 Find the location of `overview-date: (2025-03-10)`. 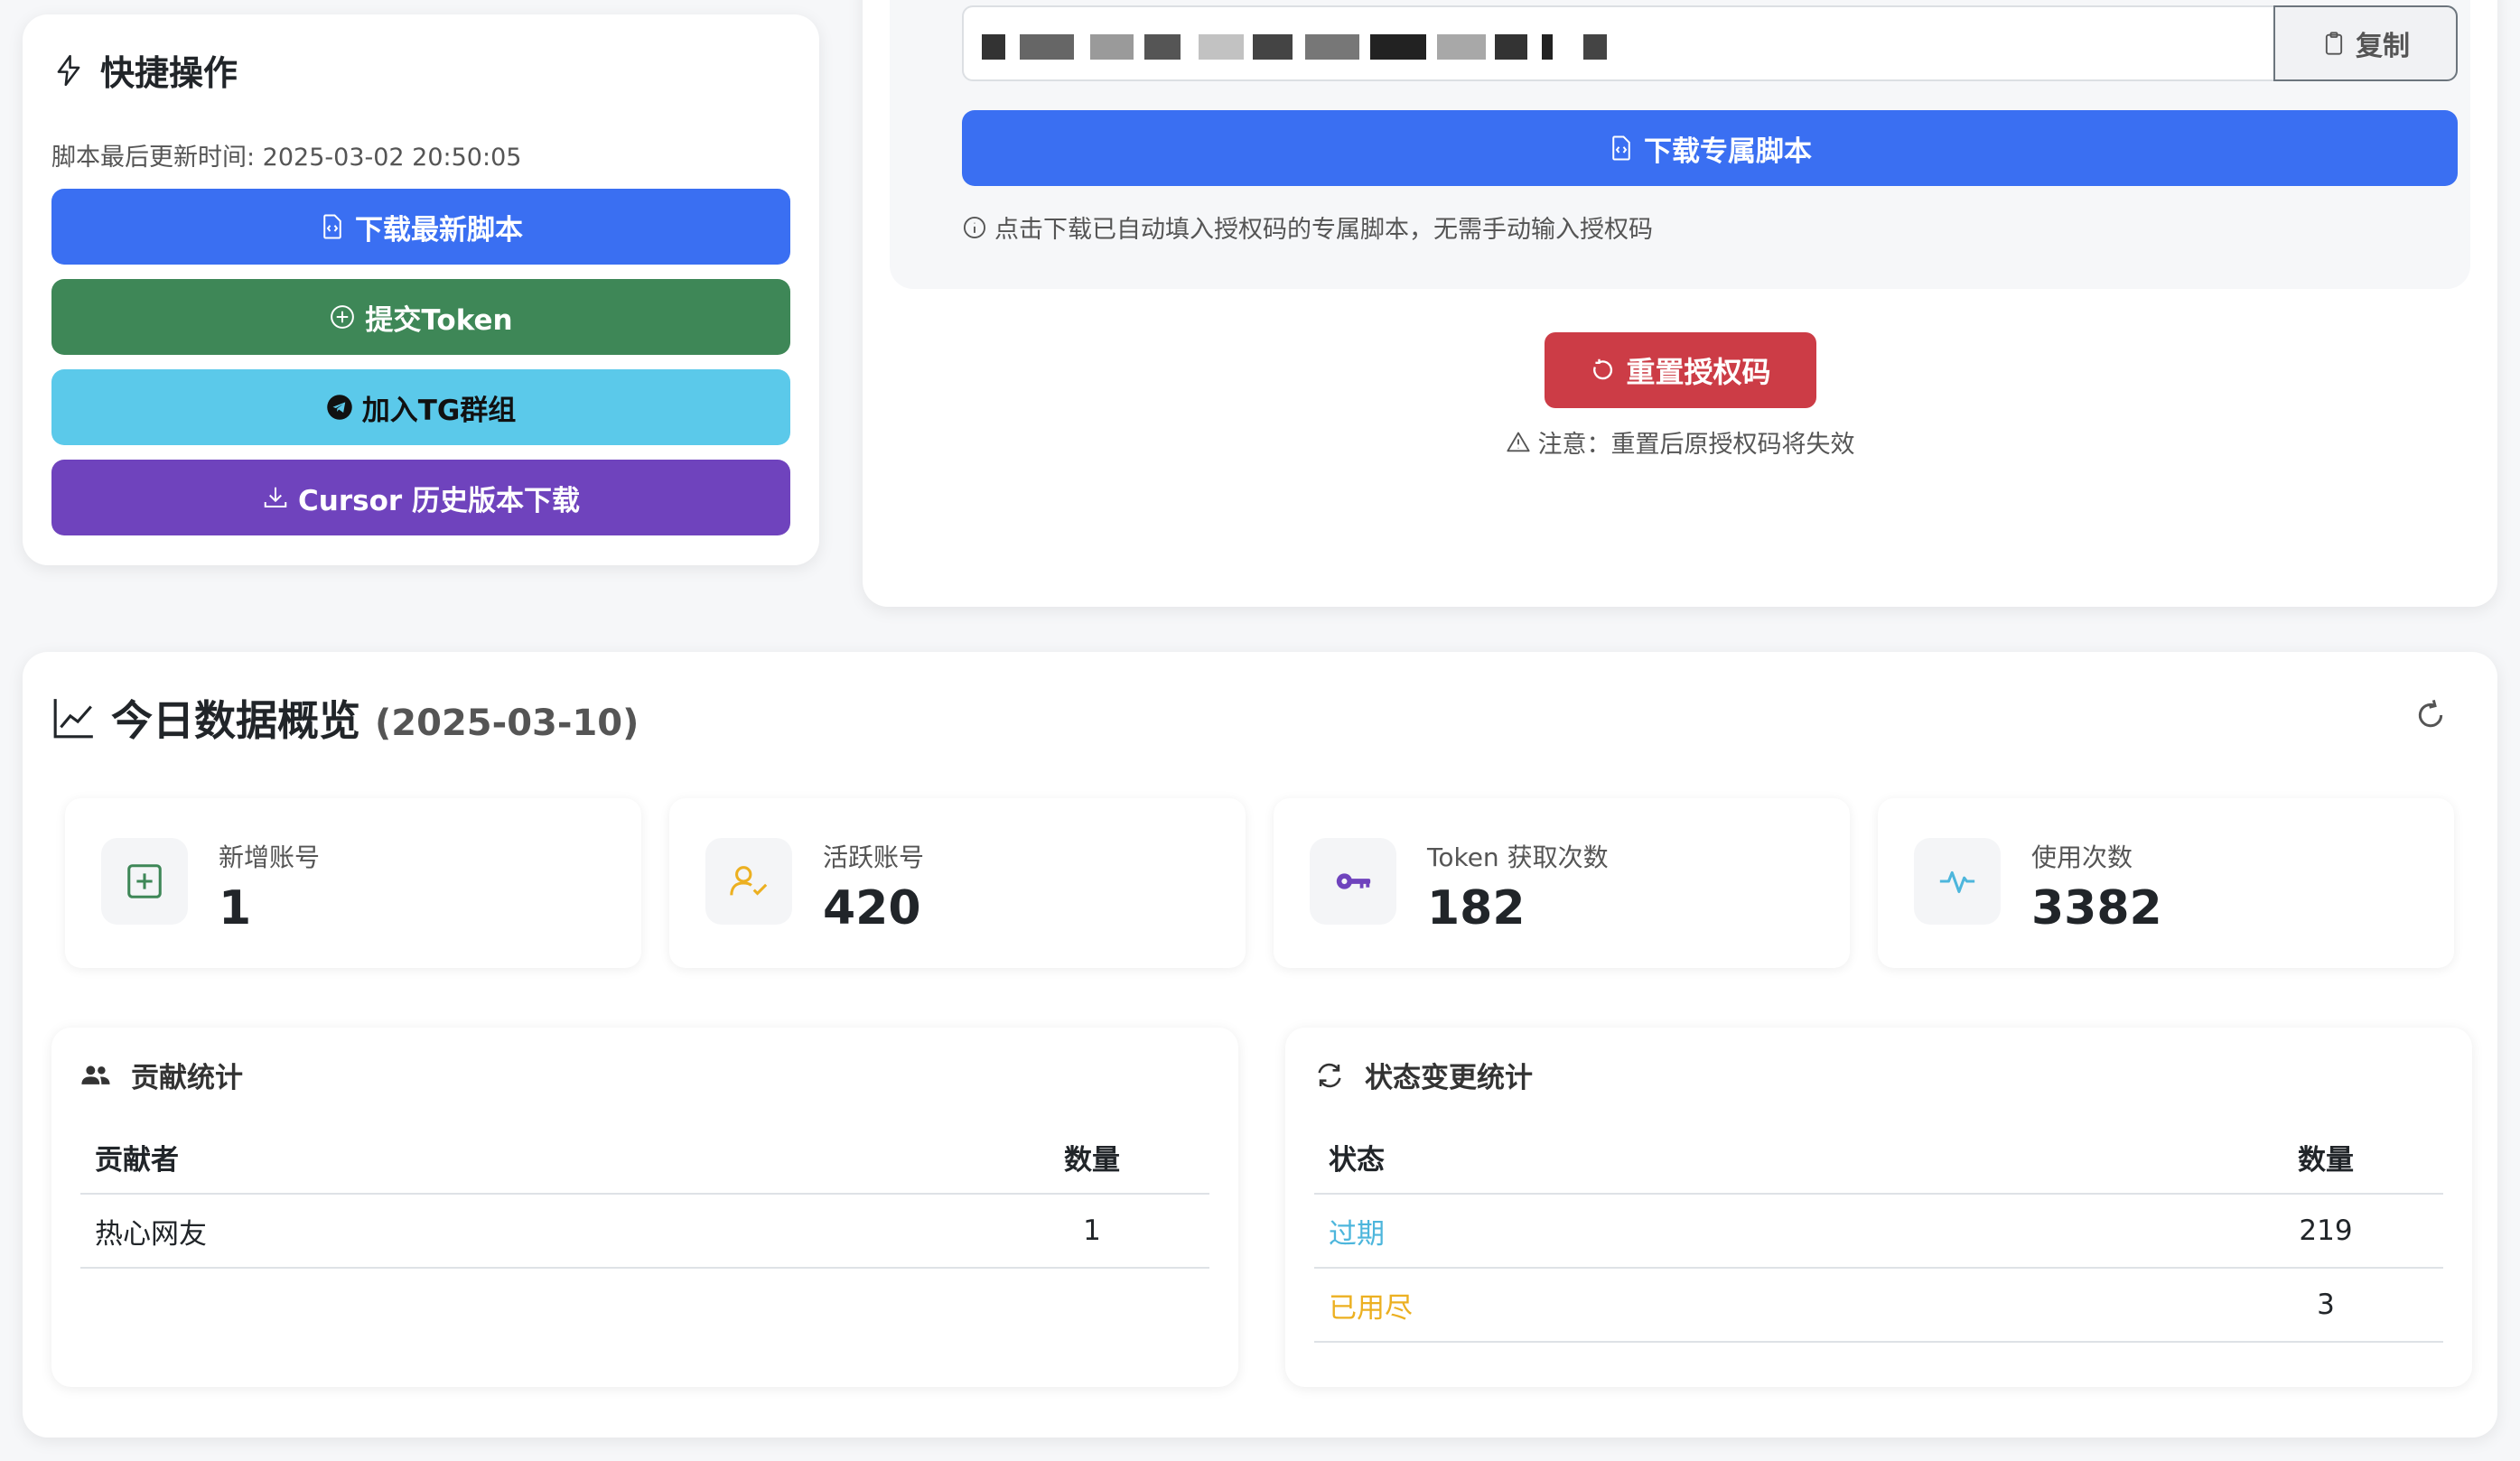

overview-date: (2025-03-10) is located at coordinates (507, 723).